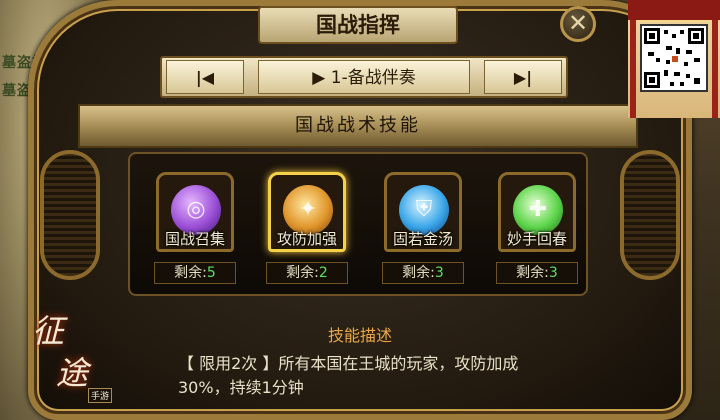 This screenshot has width=720, height=420. Describe the element at coordinates (70, 215) in the screenshot. I see `left-ornament` at that location.